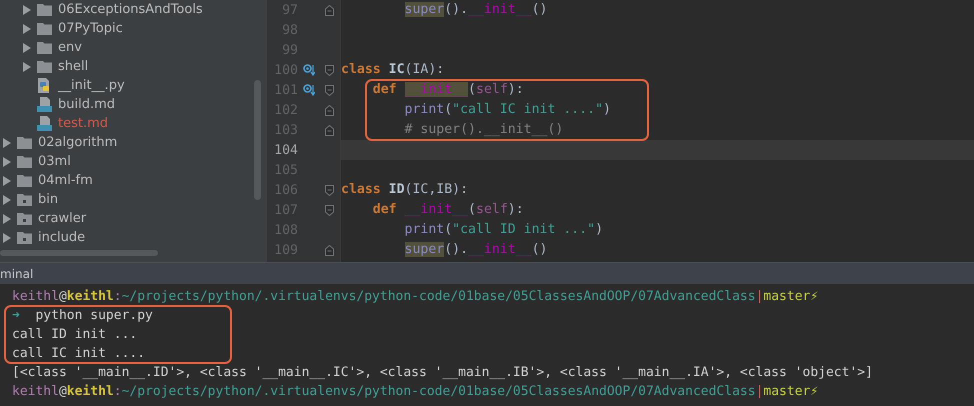 This screenshot has width=974, height=406. Describe the element at coordinates (405, 190) in the screenshot. I see `code-line: class ID(IC,IB):` at that location.